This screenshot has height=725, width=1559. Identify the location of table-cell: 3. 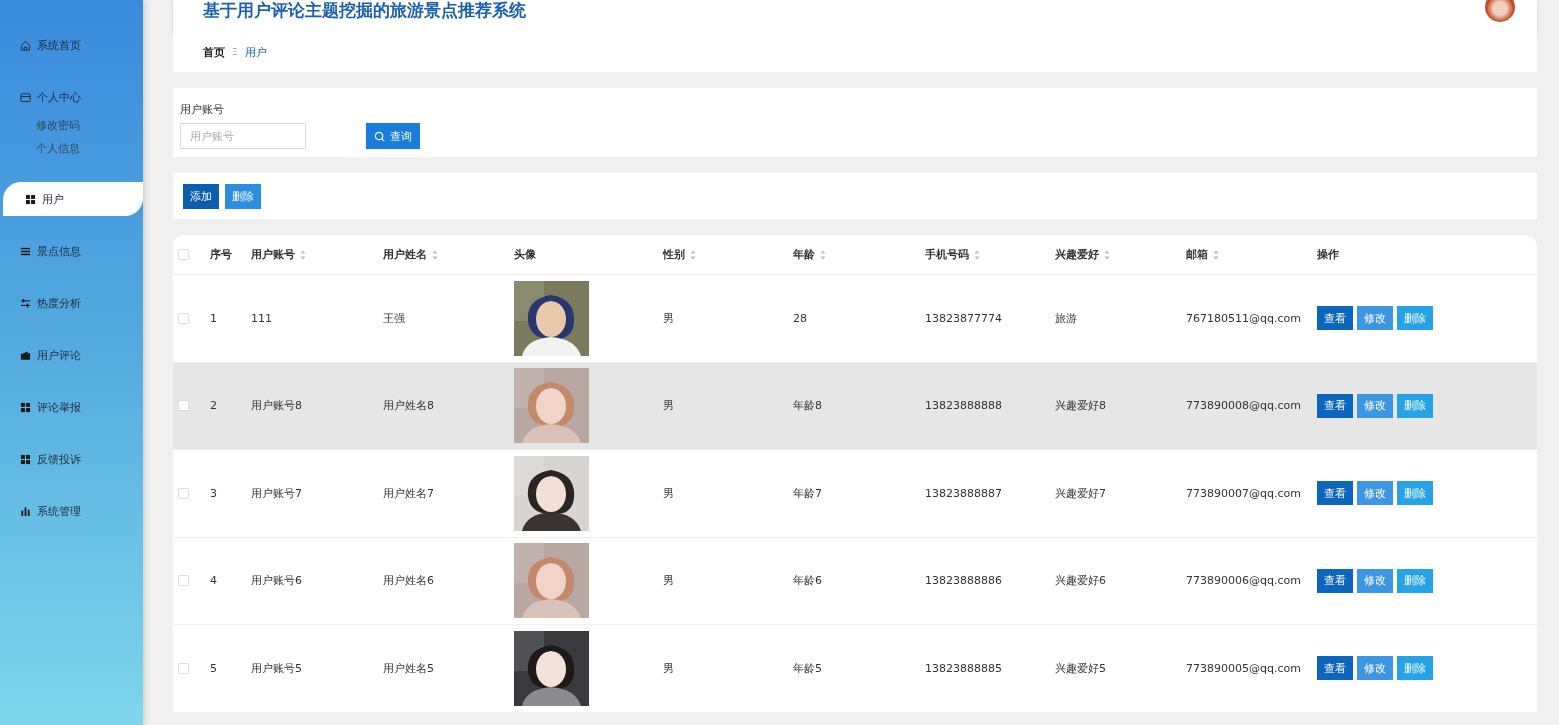
(213, 493).